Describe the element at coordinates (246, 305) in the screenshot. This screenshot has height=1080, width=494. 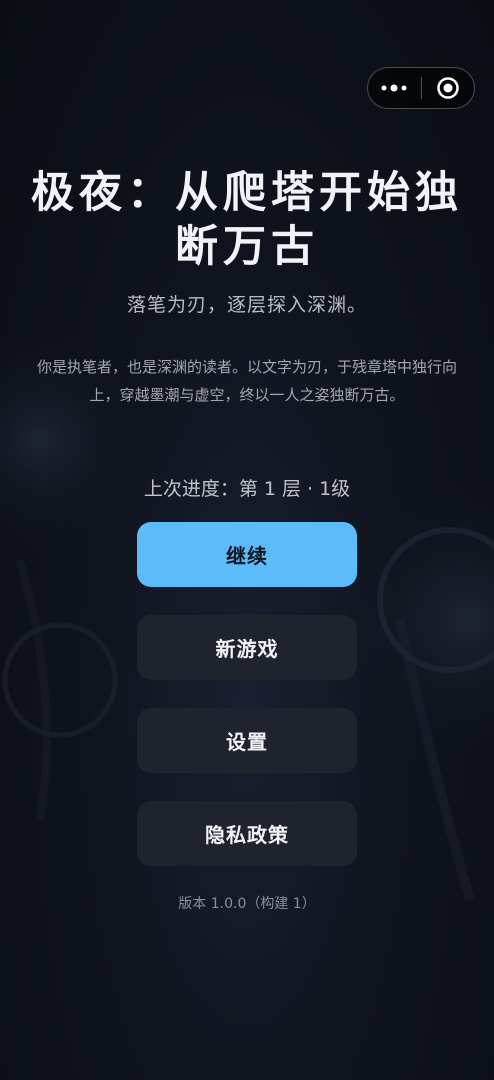
I see `game-subtitle: 落笔为刃，逐层探入深渊。` at that location.